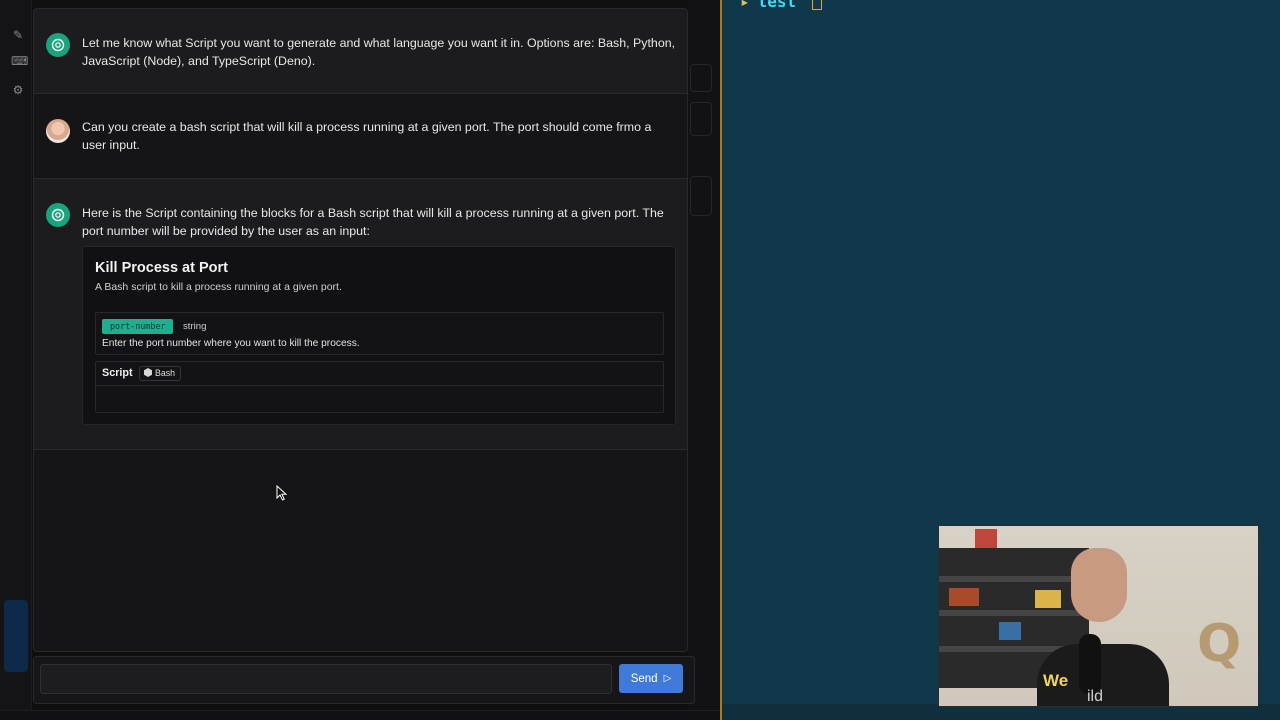 Image resolution: width=1280 pixels, height=720 pixels. I want to click on edit-icon: ✎, so click(18, 35).